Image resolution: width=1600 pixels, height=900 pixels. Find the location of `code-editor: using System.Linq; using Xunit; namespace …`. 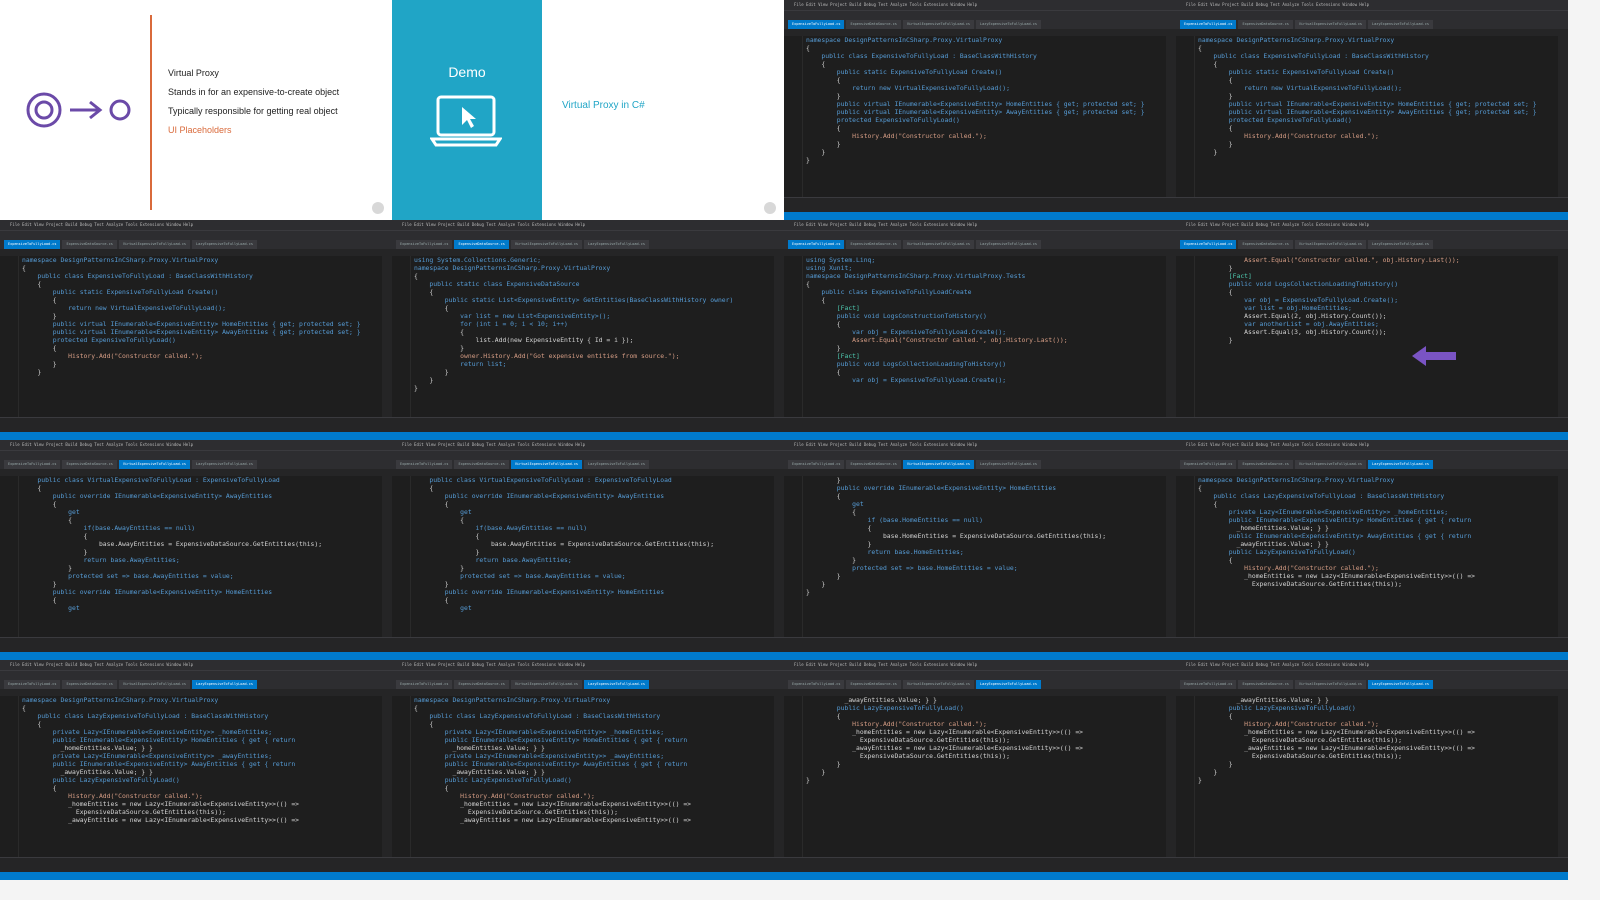

code-editor: using System.Linq; using Xunit; namespace … is located at coordinates (980, 337).